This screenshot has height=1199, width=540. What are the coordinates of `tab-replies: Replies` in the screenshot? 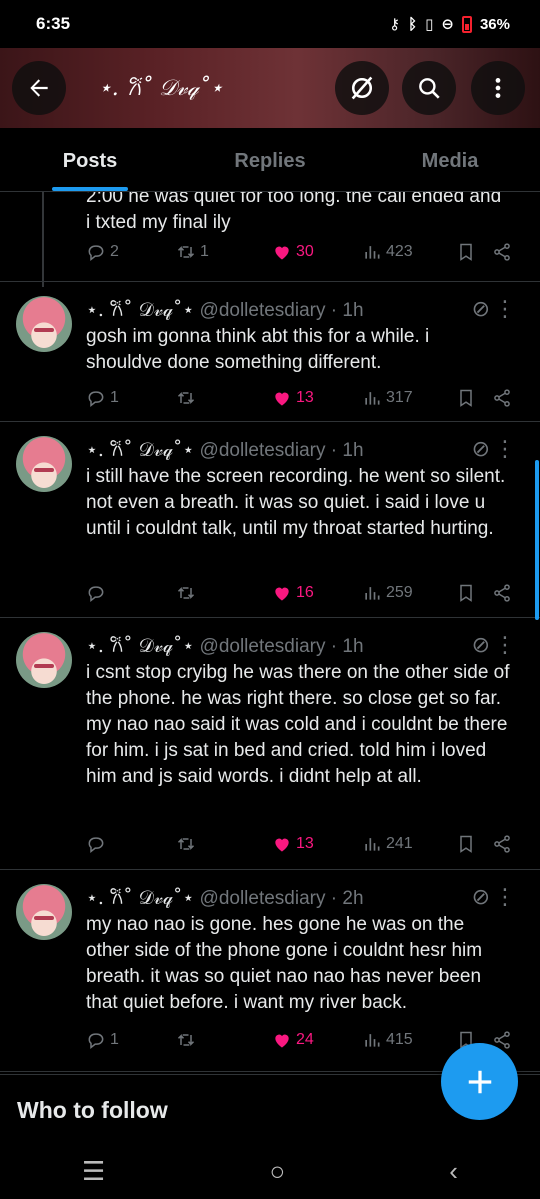 It's located at (270, 159).